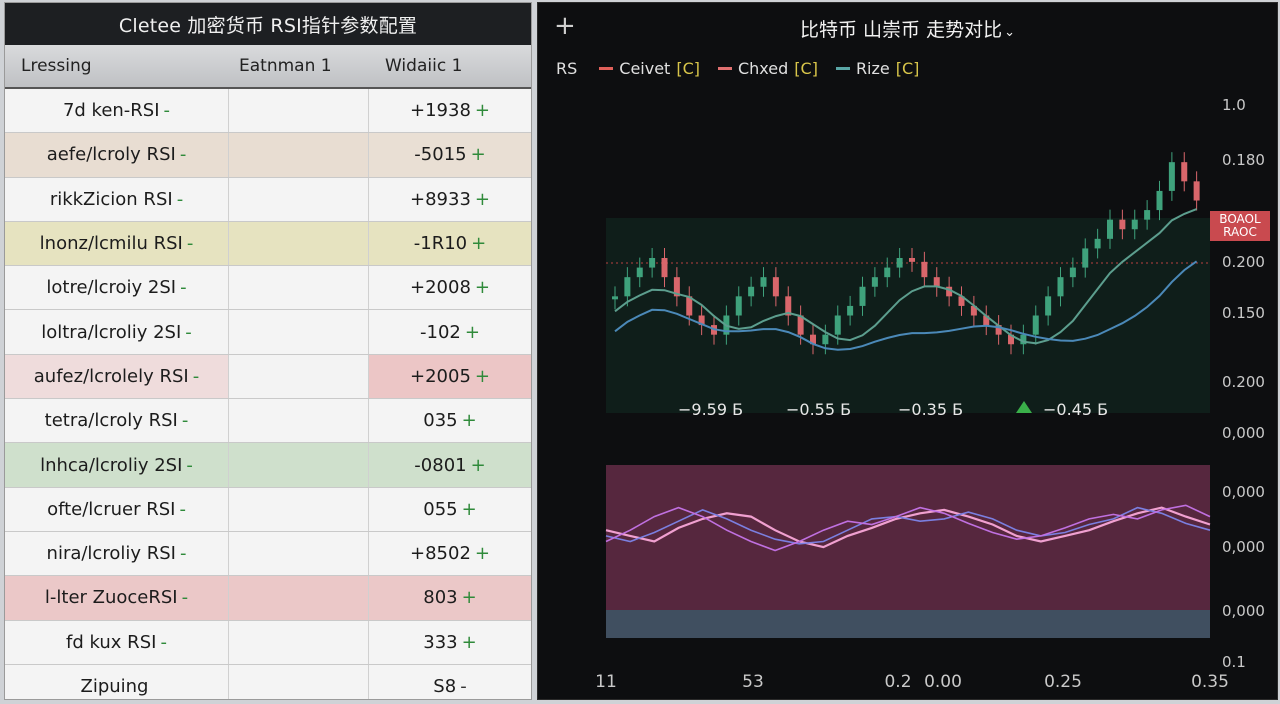 The width and height of the screenshot is (1280, 704). I want to click on table-row: lnhca/lcroliy 2SI - -0801 +, so click(268, 465).